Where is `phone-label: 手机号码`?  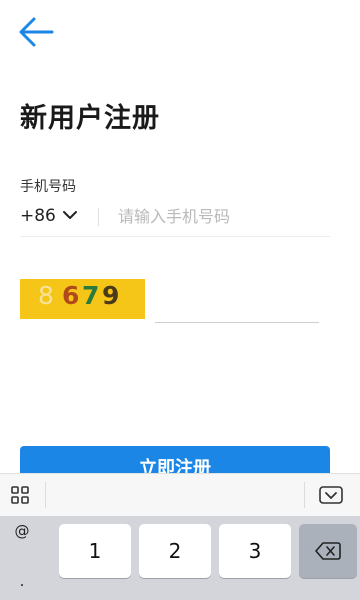 phone-label: 手机号码 is located at coordinates (48, 187).